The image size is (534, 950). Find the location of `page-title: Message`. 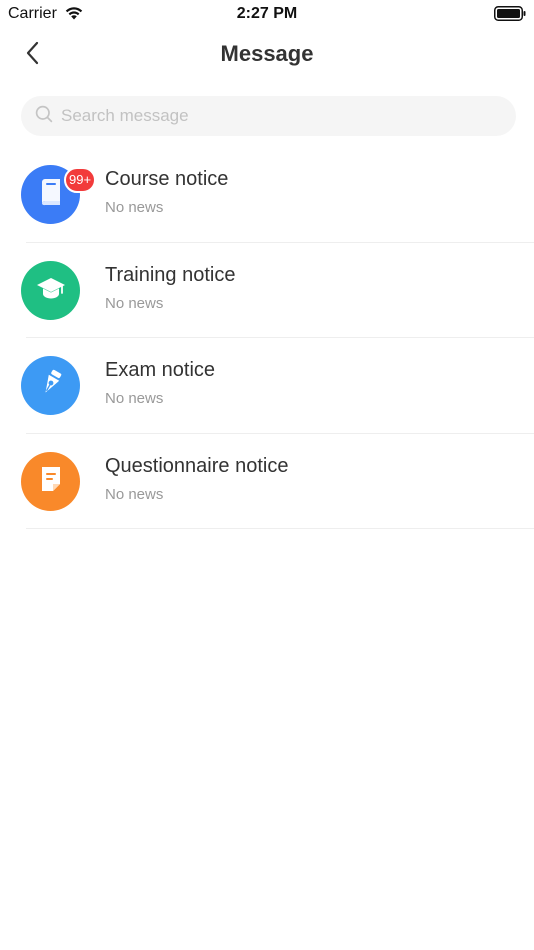

page-title: Message is located at coordinates (267, 53).